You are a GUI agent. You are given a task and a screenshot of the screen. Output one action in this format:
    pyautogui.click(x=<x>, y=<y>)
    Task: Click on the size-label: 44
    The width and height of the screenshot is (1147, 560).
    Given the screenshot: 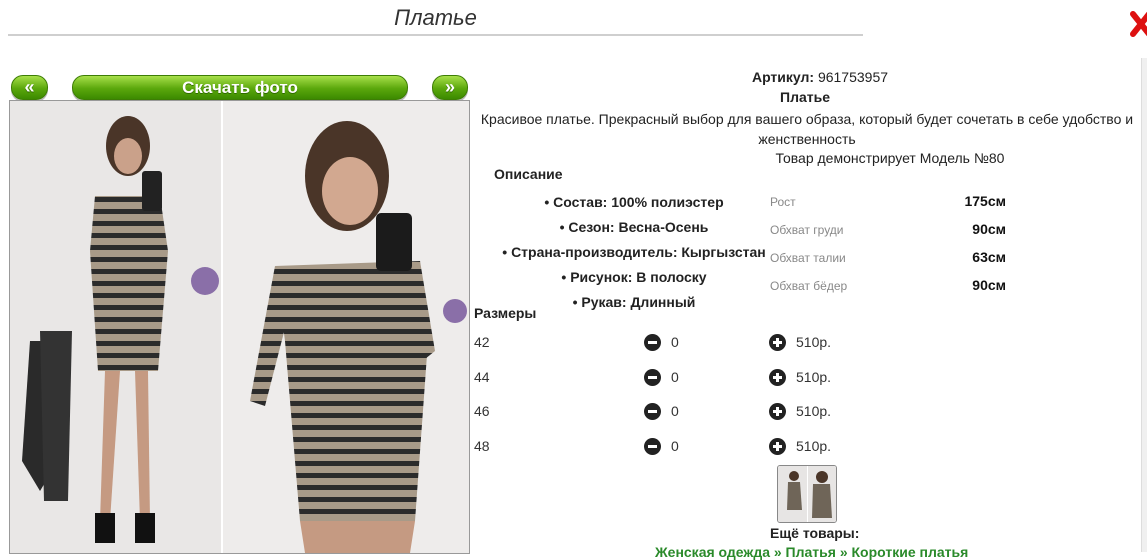 What is the action you would take?
    pyautogui.click(x=482, y=377)
    